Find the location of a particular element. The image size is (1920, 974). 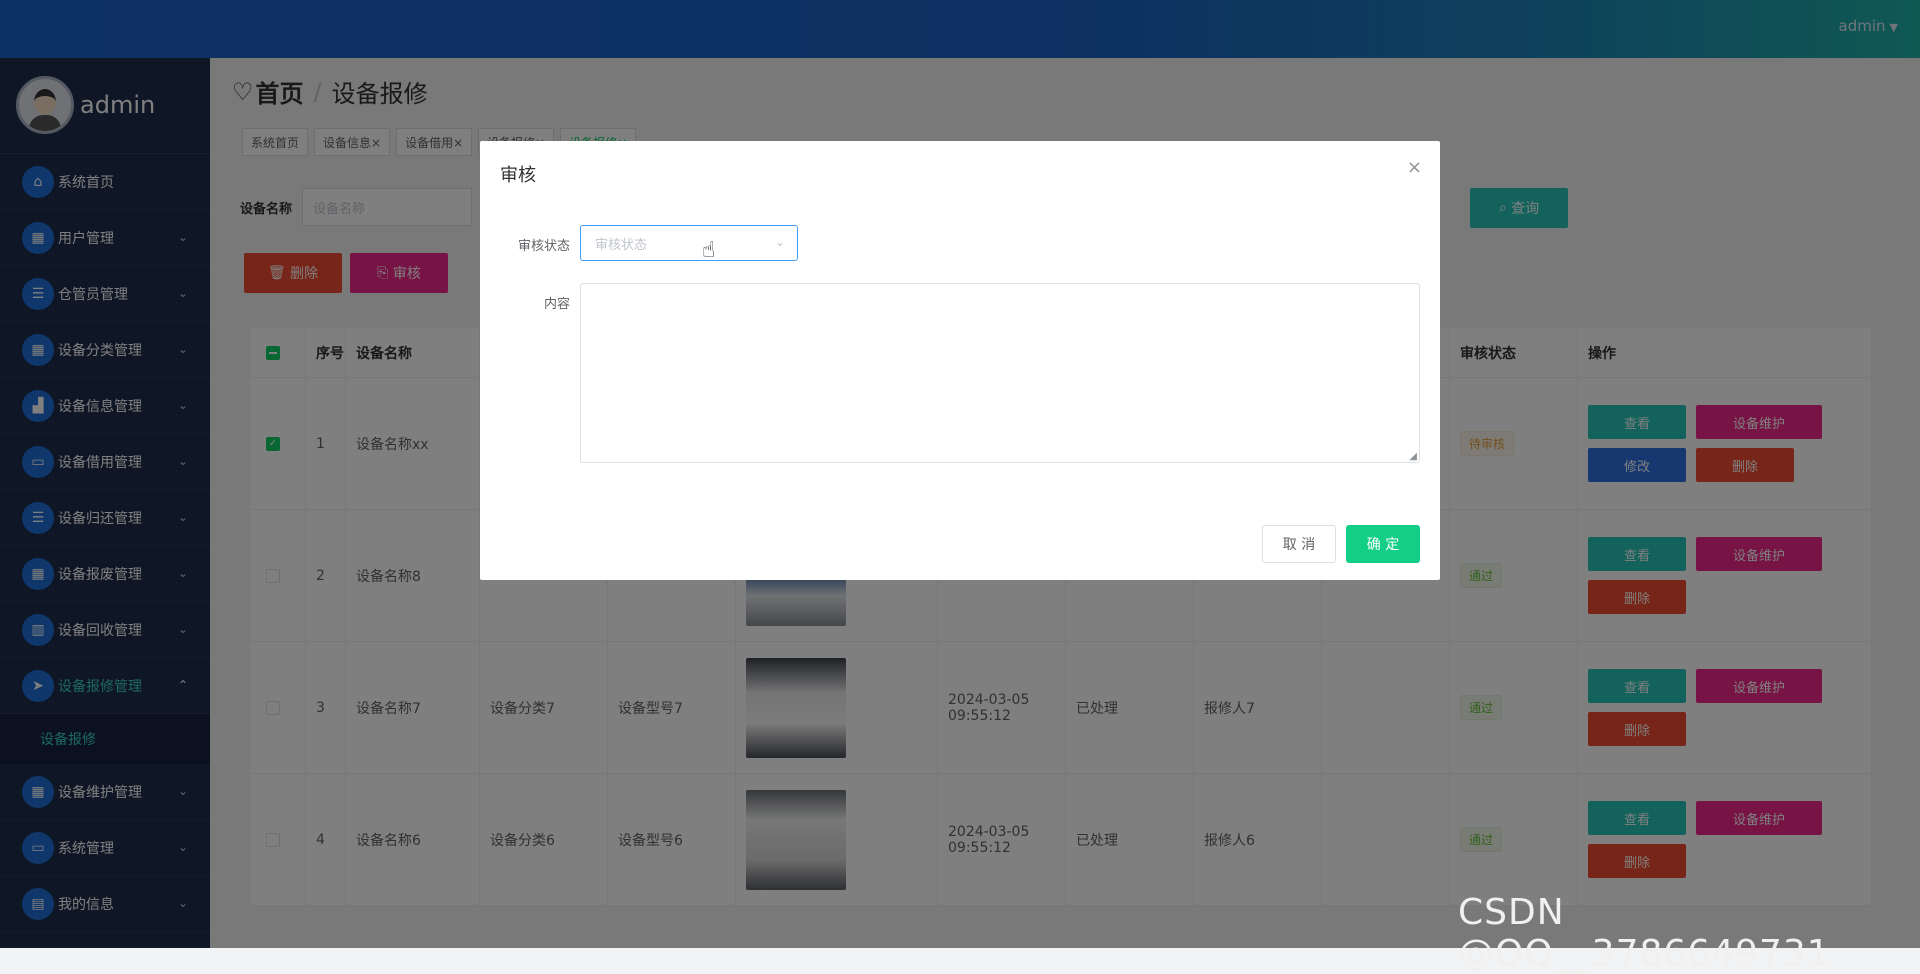

watermark: CSDN @QQ__3786649731 is located at coordinates (1644, 933).